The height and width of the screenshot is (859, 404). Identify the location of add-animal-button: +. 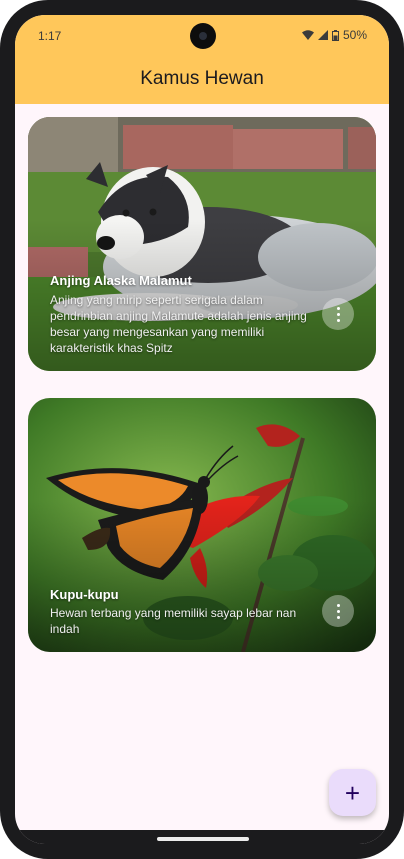
(352, 792).